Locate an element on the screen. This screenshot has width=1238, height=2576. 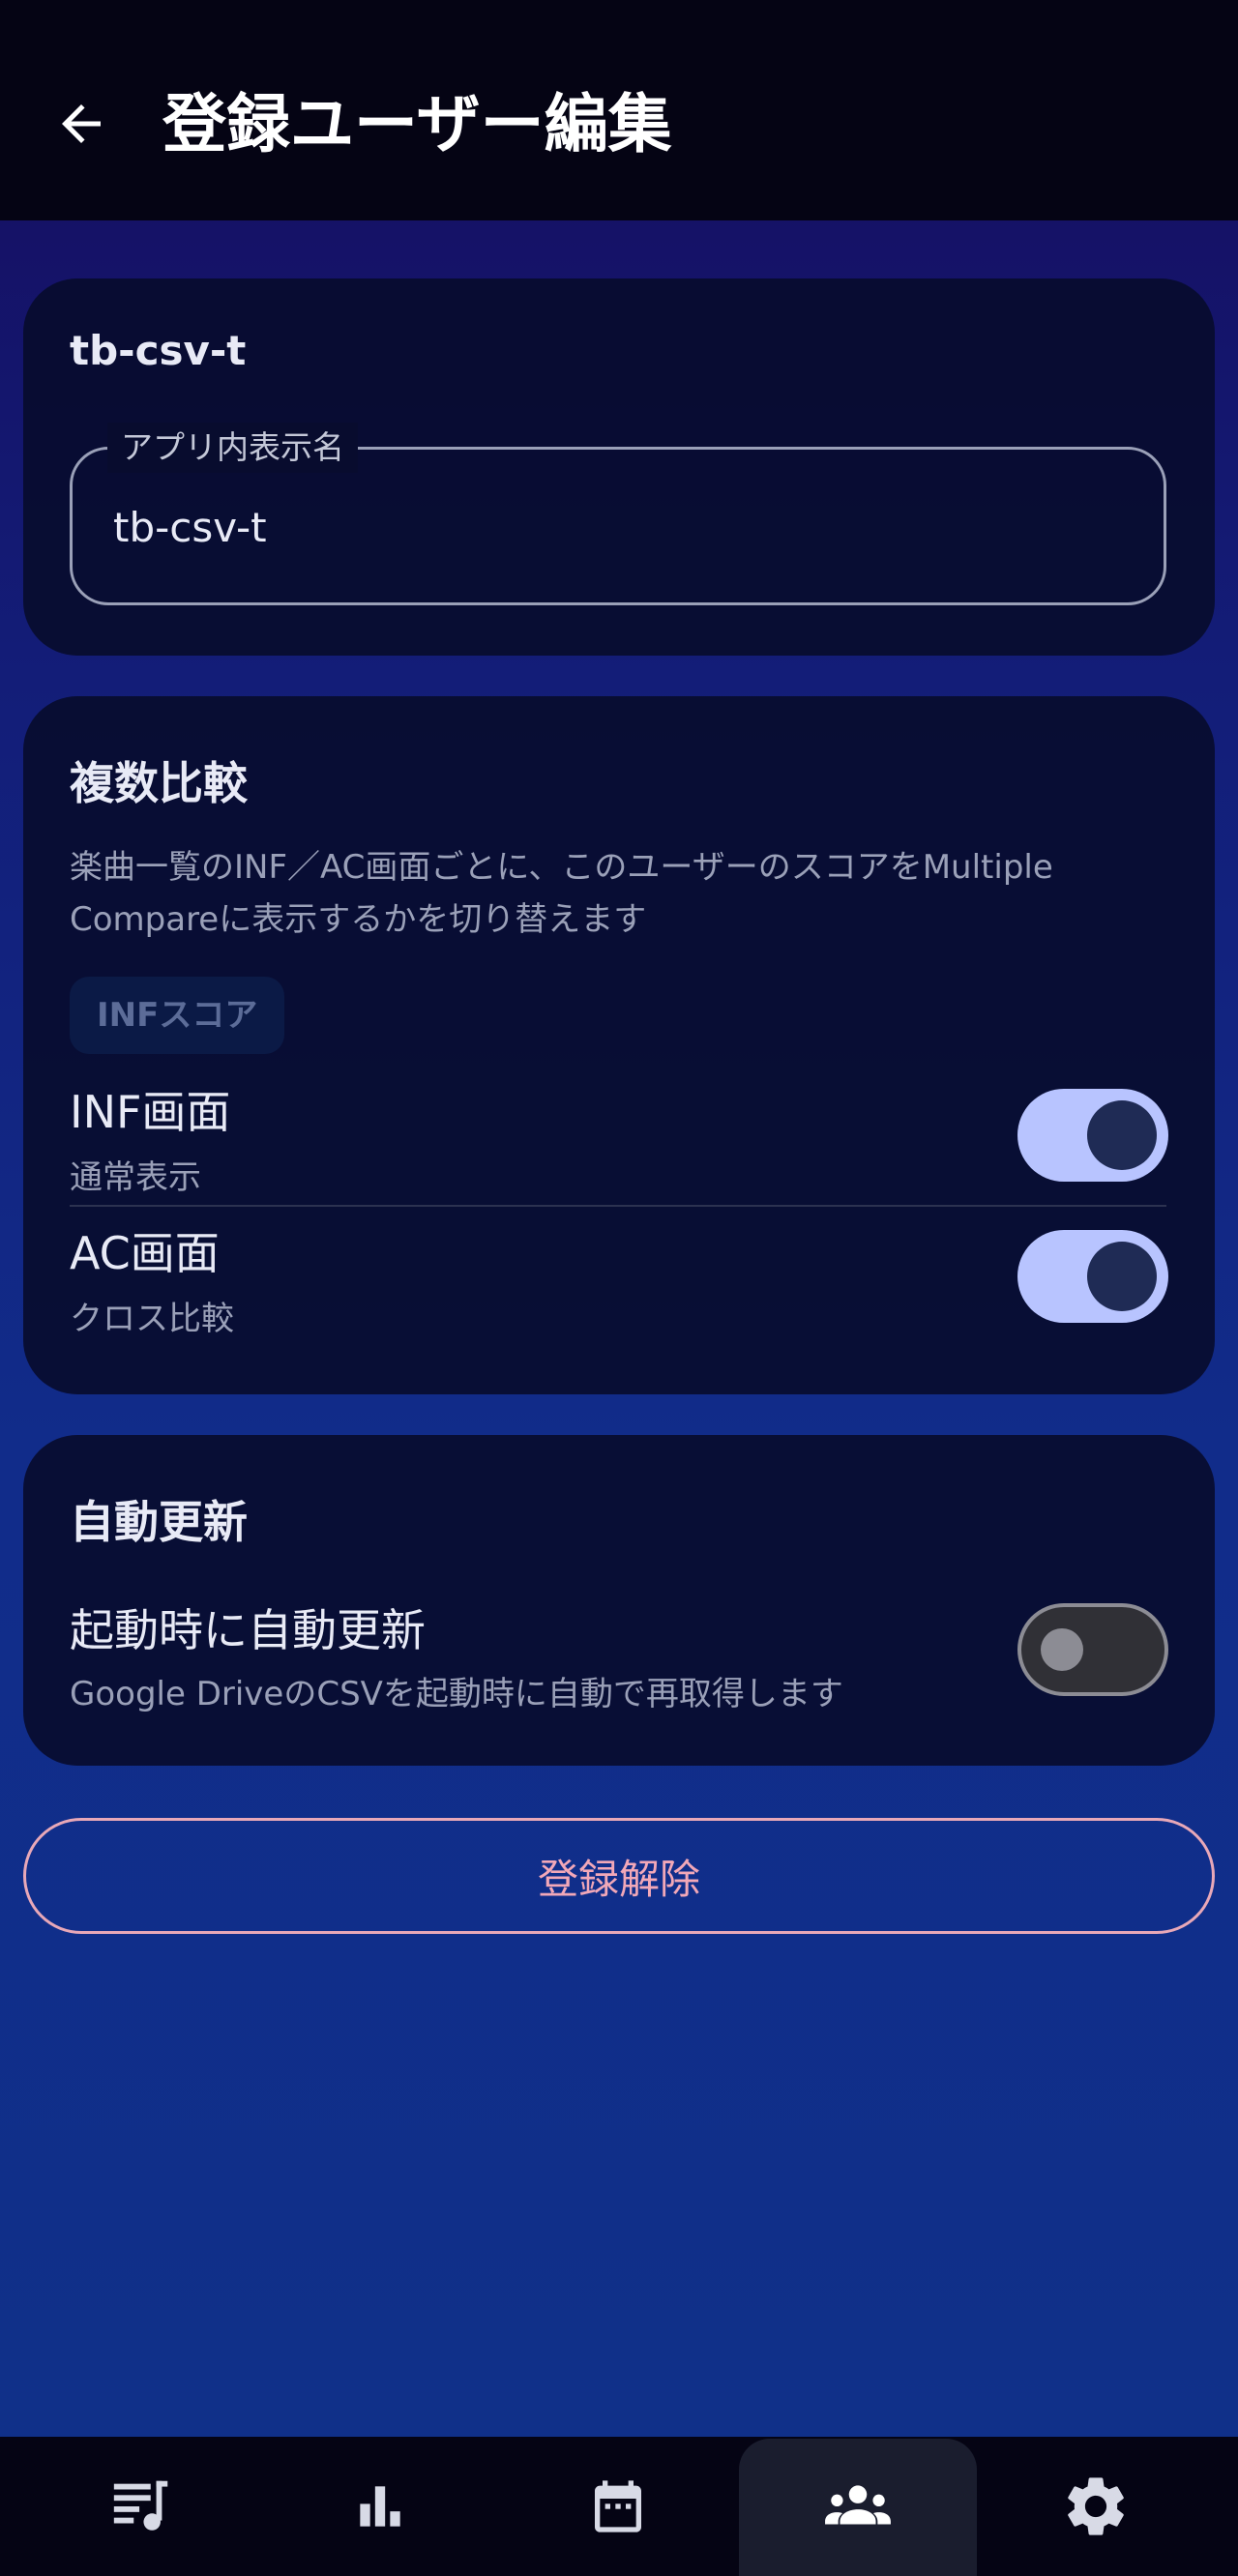
divider is located at coordinates (618, 1206).